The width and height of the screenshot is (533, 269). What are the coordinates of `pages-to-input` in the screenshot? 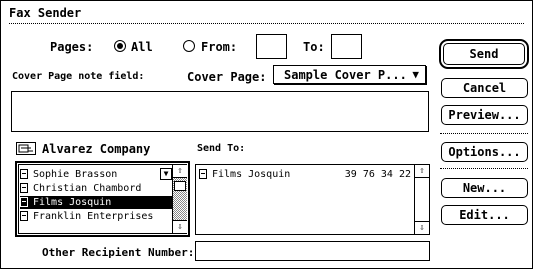 It's located at (346, 46).